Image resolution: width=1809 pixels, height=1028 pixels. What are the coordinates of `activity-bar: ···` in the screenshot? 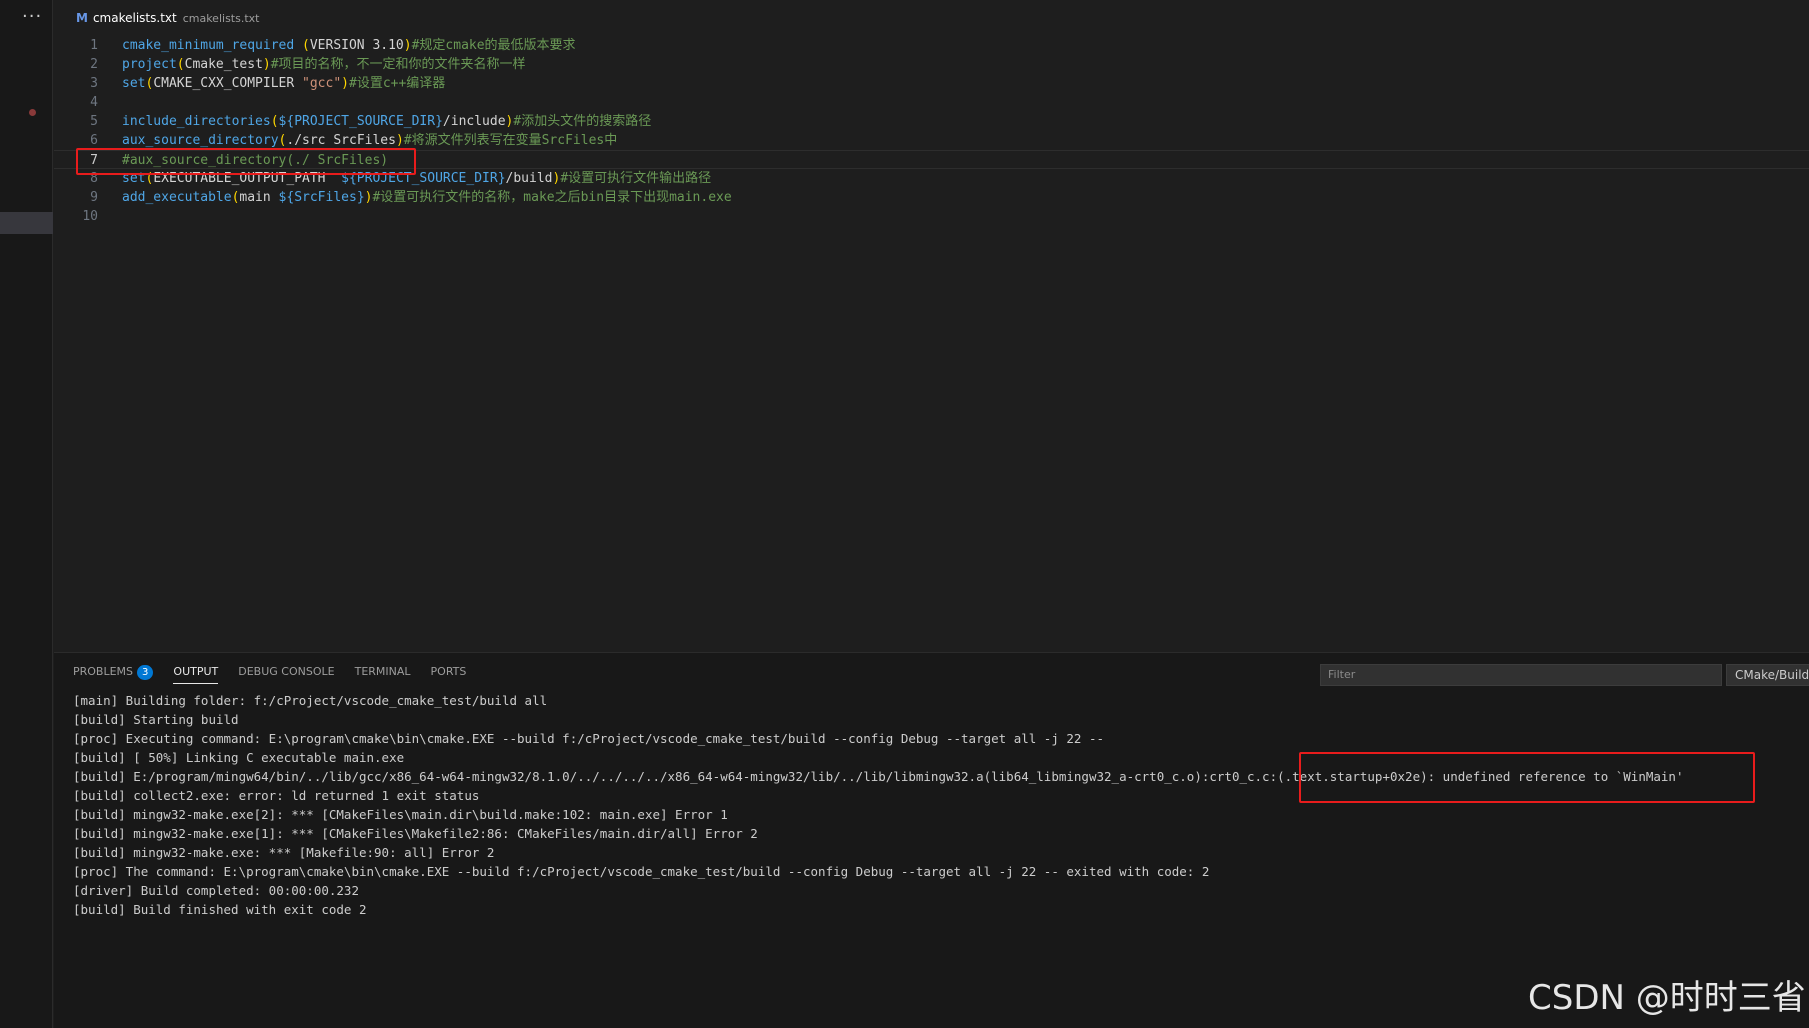 It's located at (26, 514).